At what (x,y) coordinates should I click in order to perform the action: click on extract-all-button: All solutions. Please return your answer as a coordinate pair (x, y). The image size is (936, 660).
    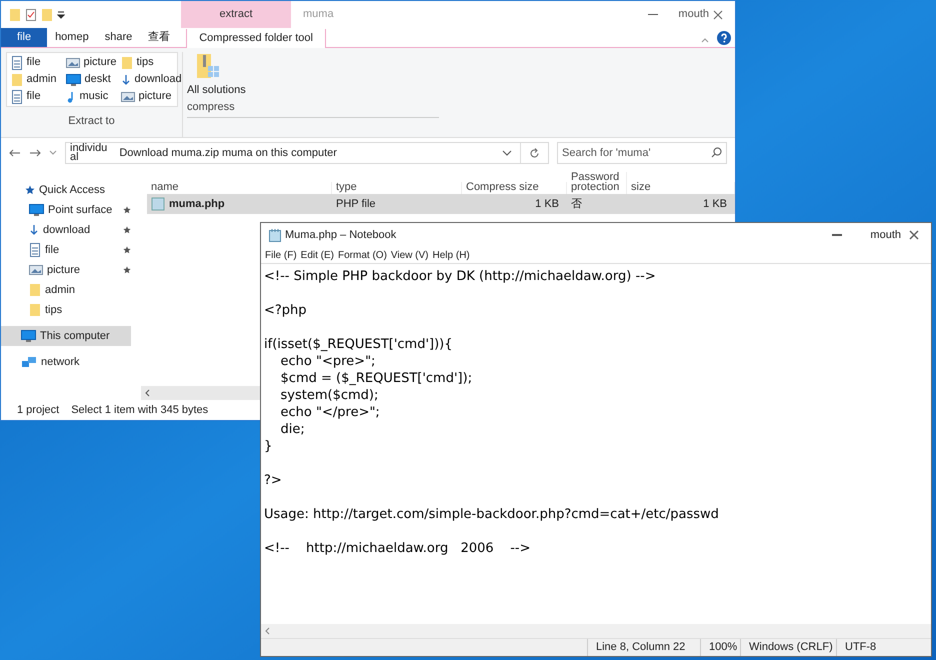
    Looking at the image, I should click on (222, 75).